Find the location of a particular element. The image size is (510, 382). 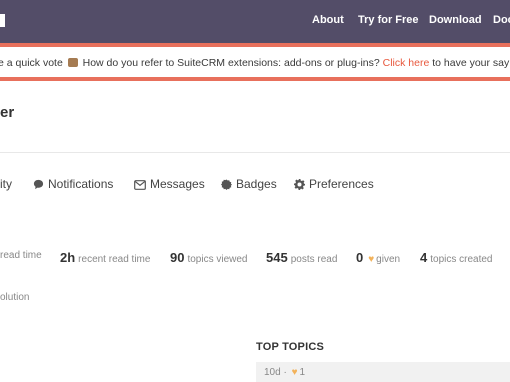

site-header: About Try for Free Download Doc is located at coordinates (255, 21).